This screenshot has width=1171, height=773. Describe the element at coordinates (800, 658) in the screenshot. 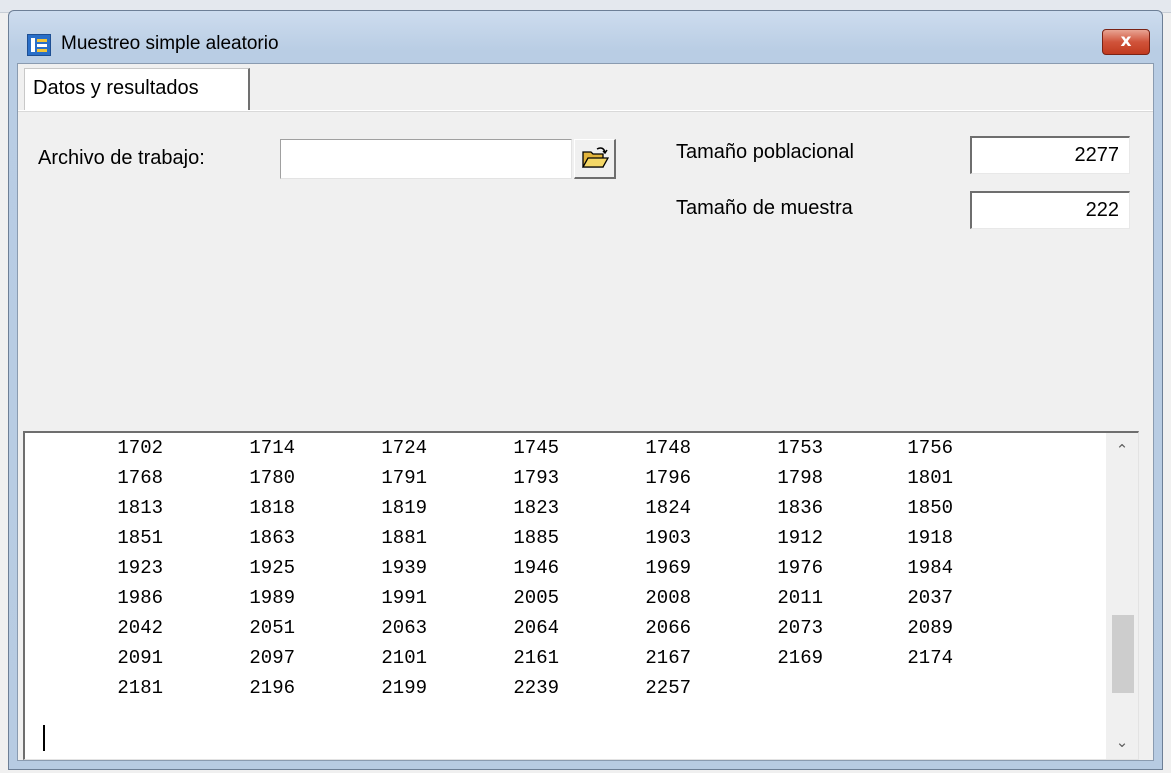

I see `result-value: 2169` at that location.